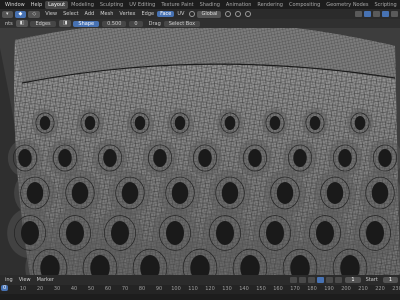  I want to click on pivot-point-icon, so click(228, 14).